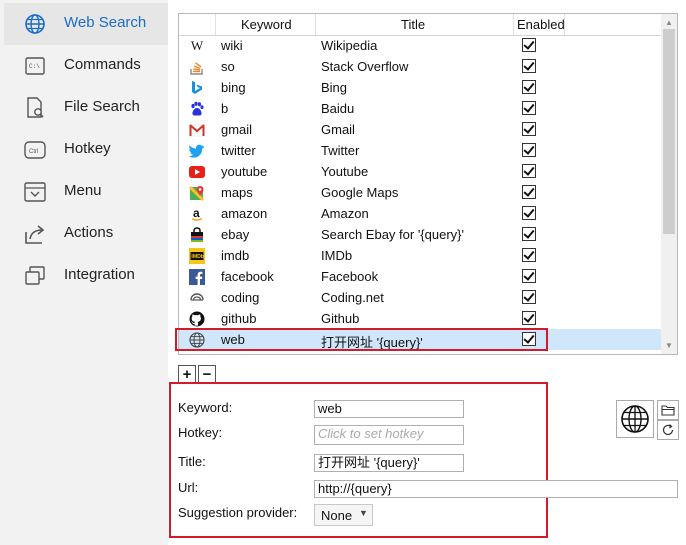 The width and height of the screenshot is (686, 545). Describe the element at coordinates (413, 24) in the screenshot. I see `column-header-title: Title` at that location.